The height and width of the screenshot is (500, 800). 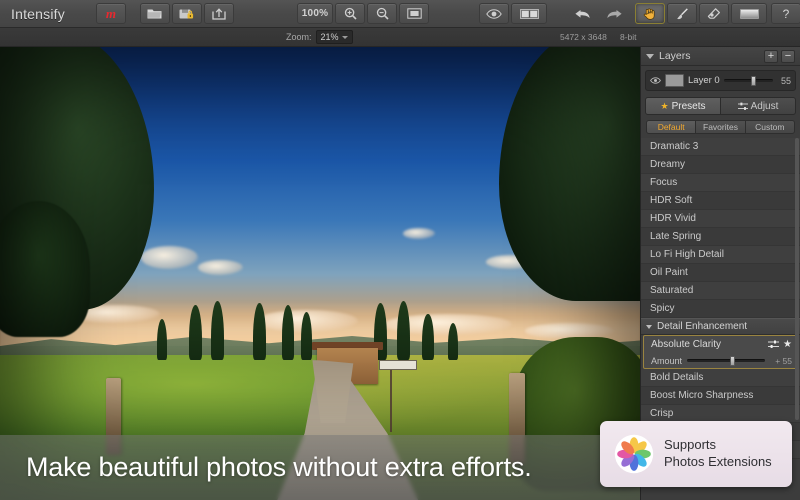 I want to click on compare-split-button, so click(x=529, y=13).